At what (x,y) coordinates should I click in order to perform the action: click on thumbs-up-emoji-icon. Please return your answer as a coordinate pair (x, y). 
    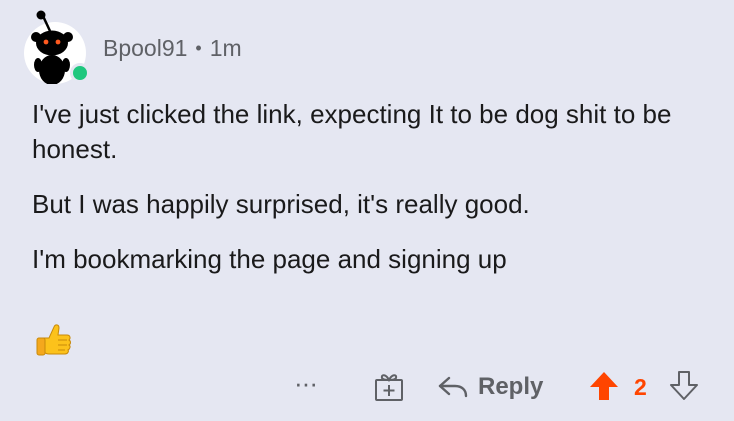
    Looking at the image, I should click on (53, 340).